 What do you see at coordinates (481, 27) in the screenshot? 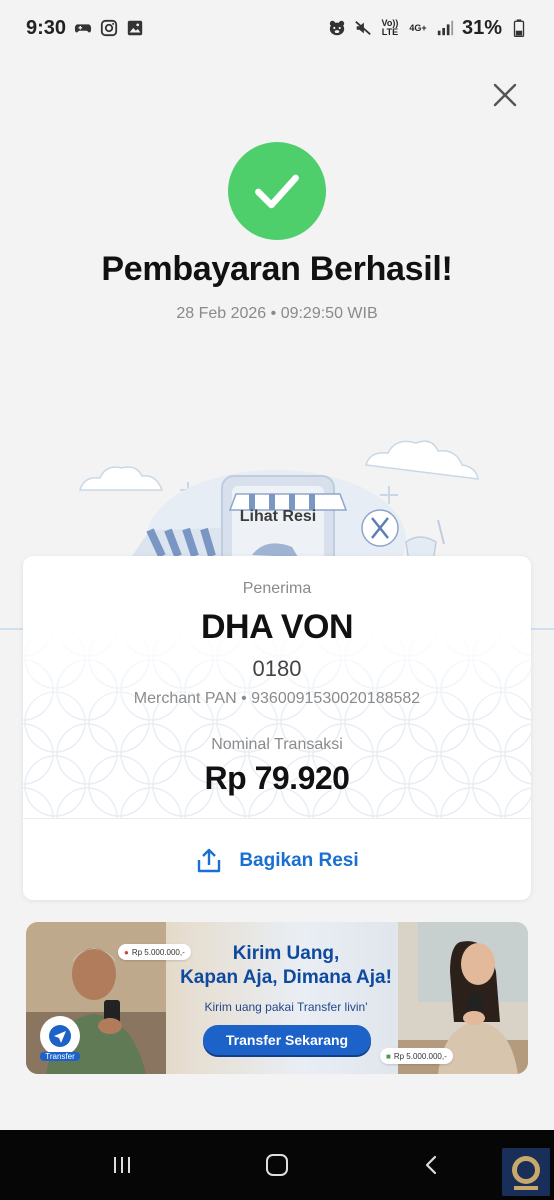
I see `battery-percent: 31%` at bounding box center [481, 27].